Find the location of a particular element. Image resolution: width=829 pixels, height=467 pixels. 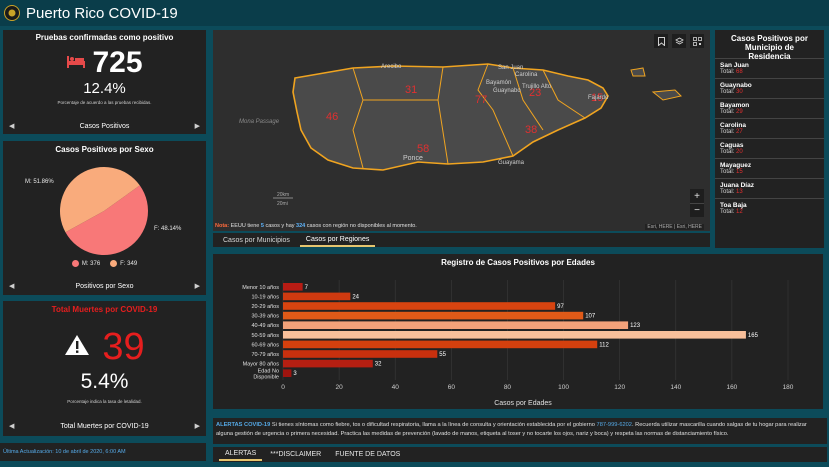

map-toolbar is located at coordinates (679, 41).